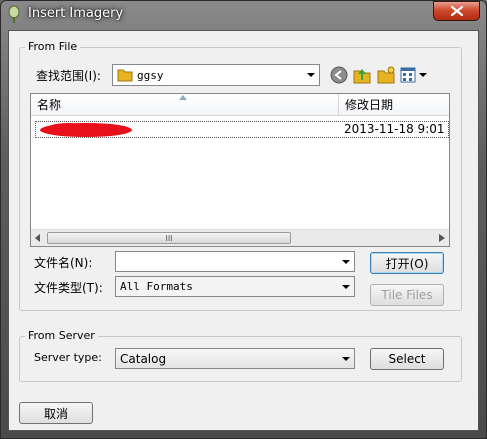 The width and height of the screenshot is (487, 439). I want to click on close-icon, so click(456, 11).